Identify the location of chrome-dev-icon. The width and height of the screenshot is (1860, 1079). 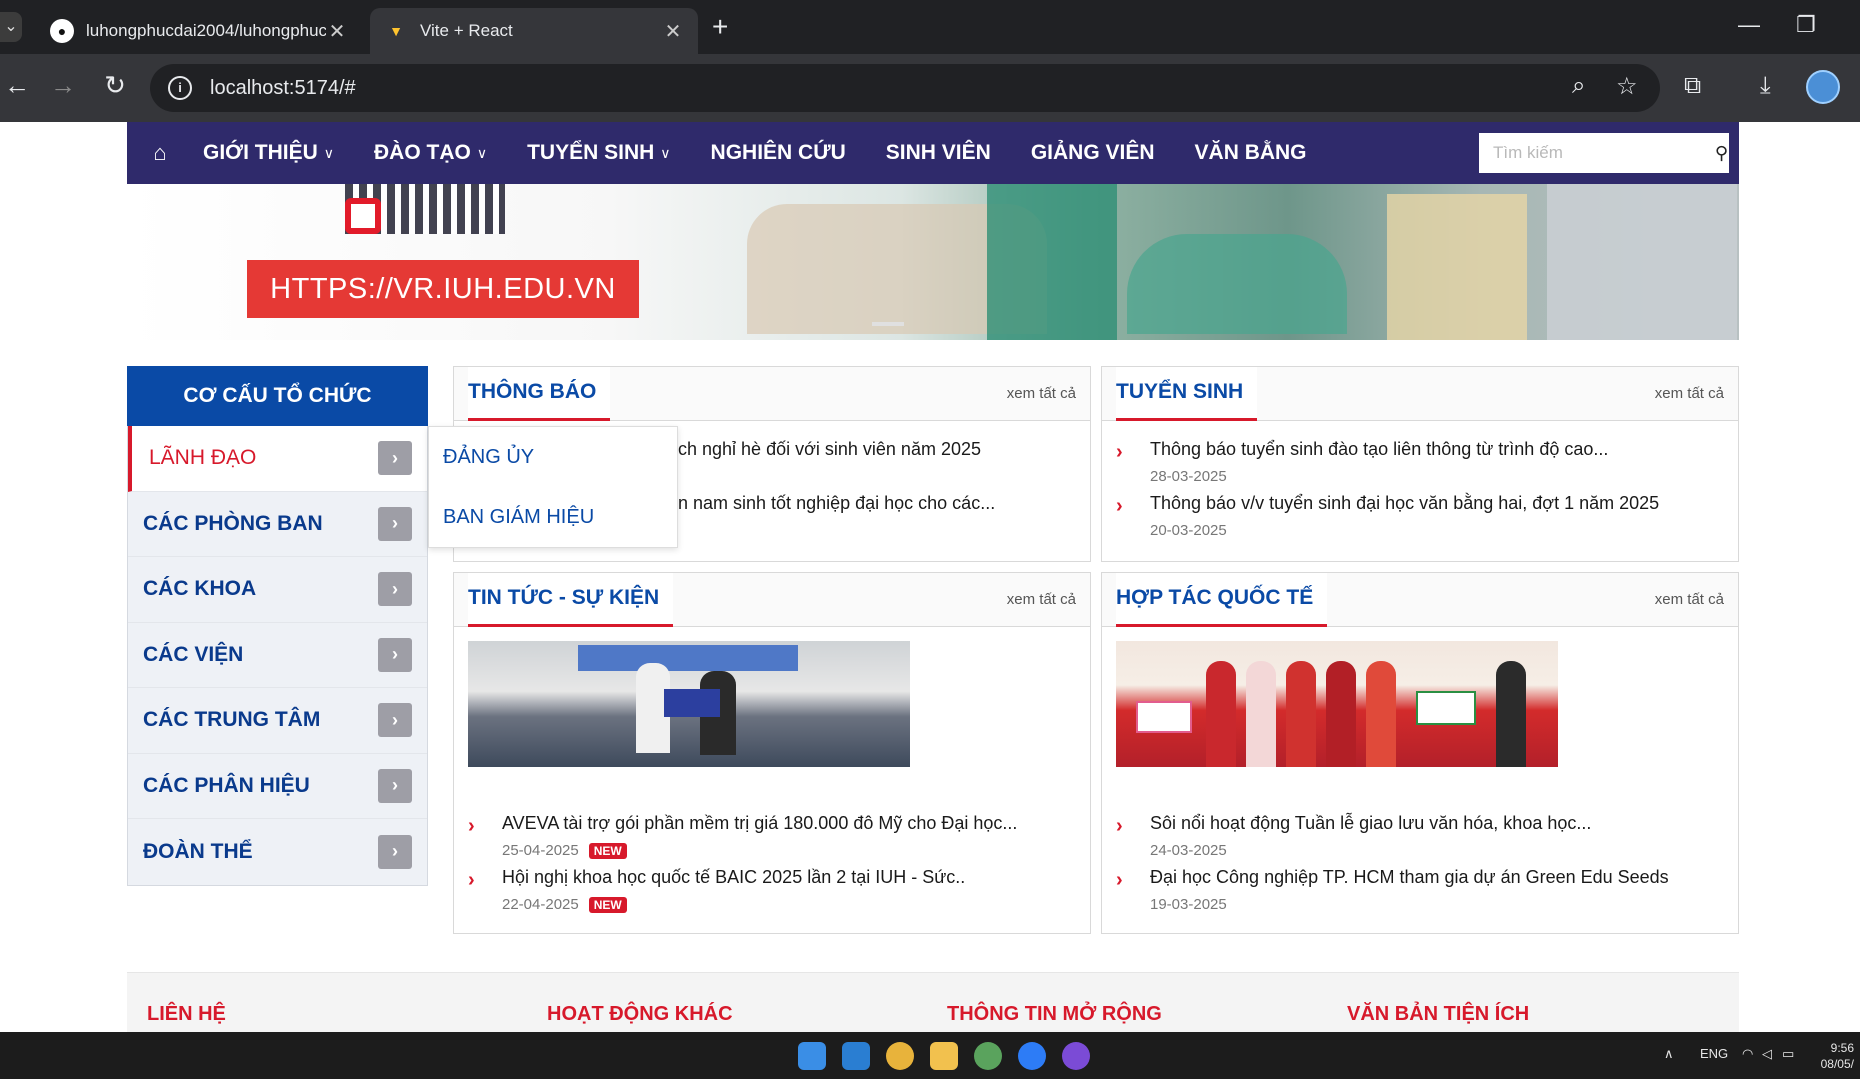
(988, 1056).